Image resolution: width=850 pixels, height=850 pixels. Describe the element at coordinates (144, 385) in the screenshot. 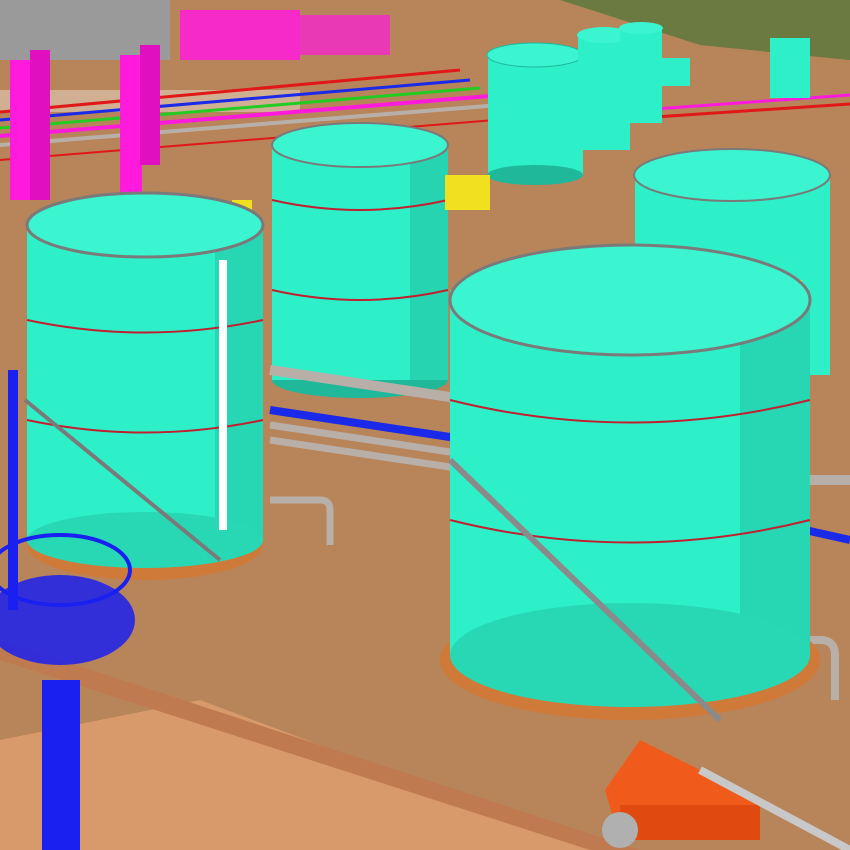

I see `storage-tank-left` at that location.